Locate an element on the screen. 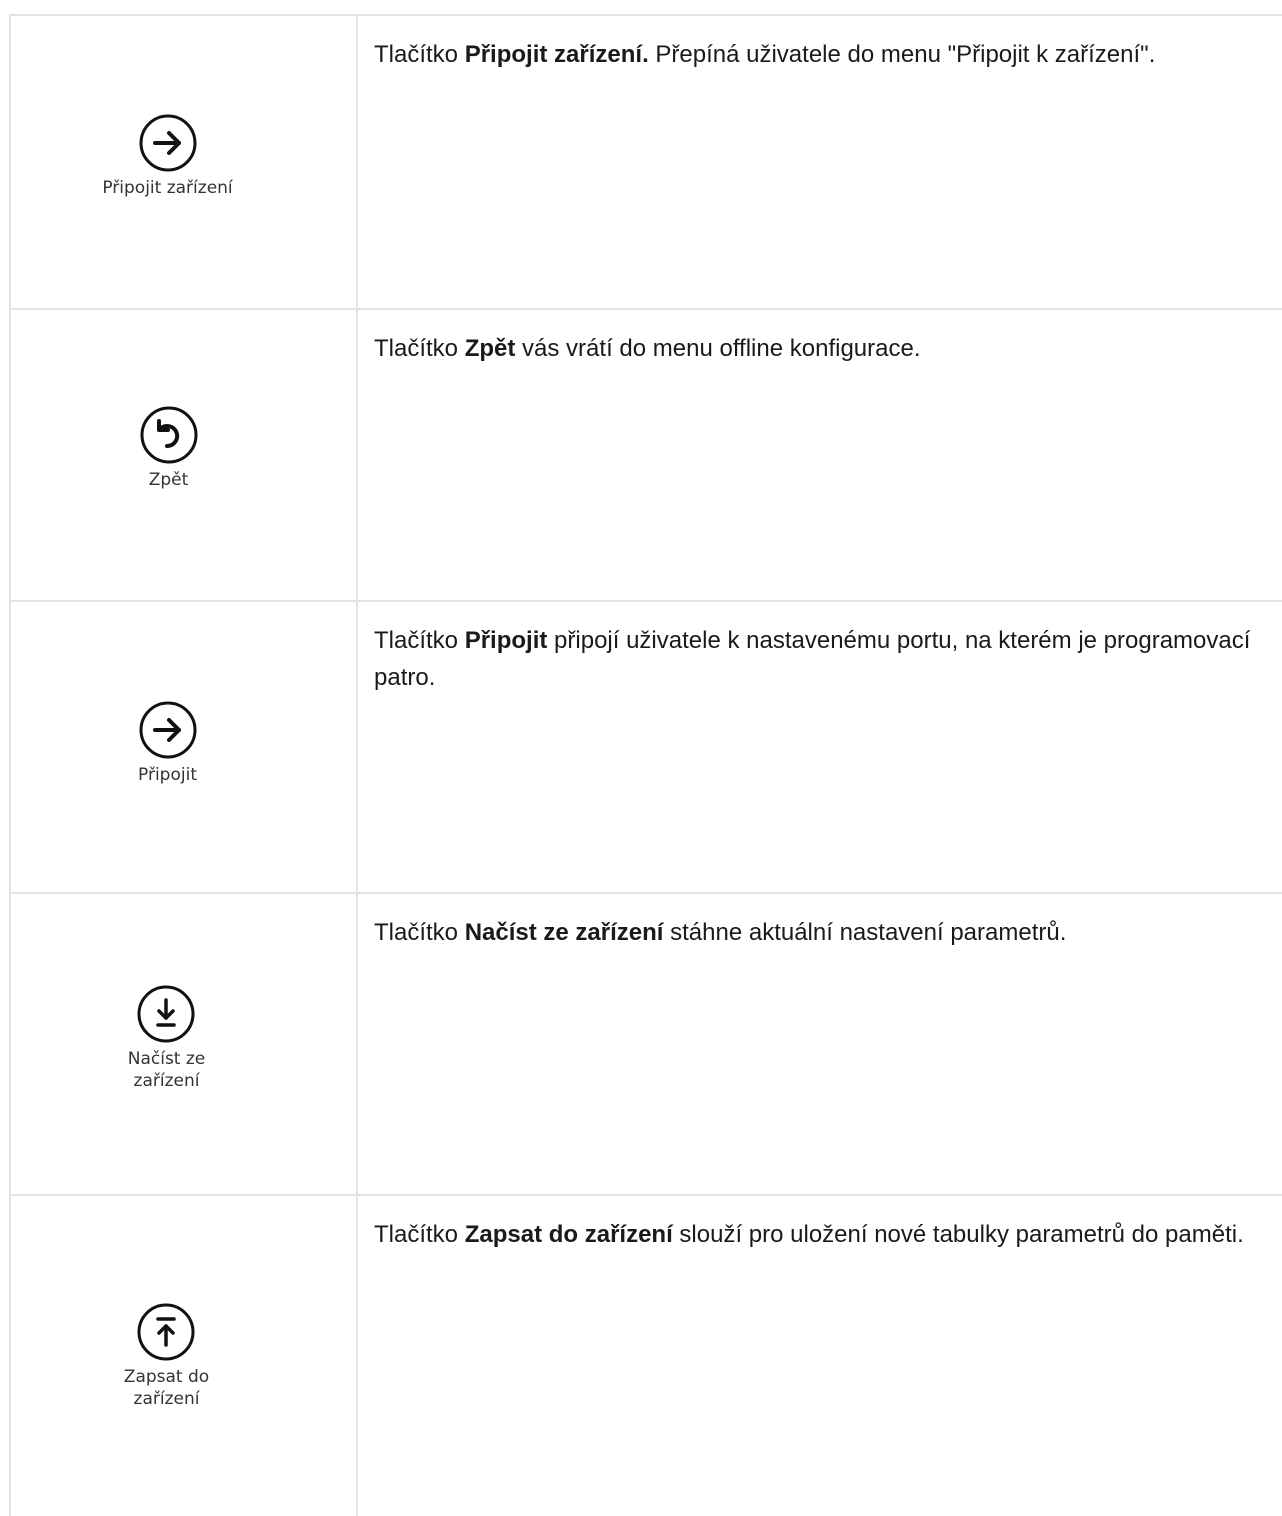  read-from-device-button: Načíst ze zařízení is located at coordinates (166, 1038).